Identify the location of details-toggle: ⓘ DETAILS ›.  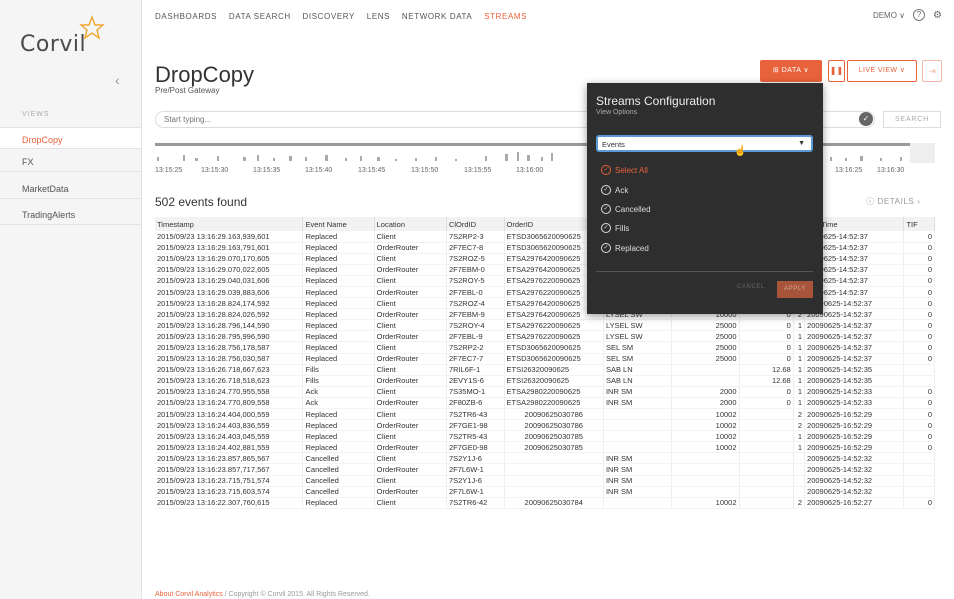
(893, 201).